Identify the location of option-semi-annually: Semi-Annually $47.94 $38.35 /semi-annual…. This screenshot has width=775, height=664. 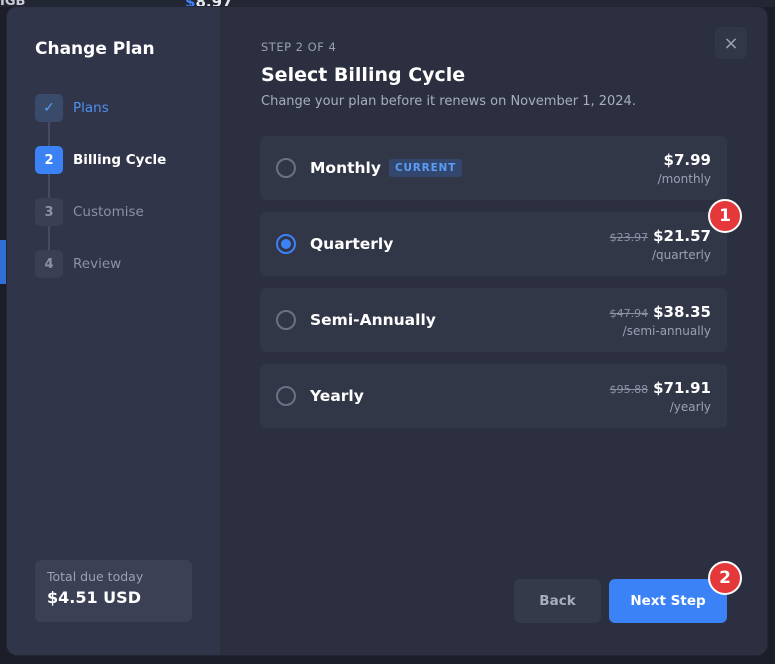
(493, 320).